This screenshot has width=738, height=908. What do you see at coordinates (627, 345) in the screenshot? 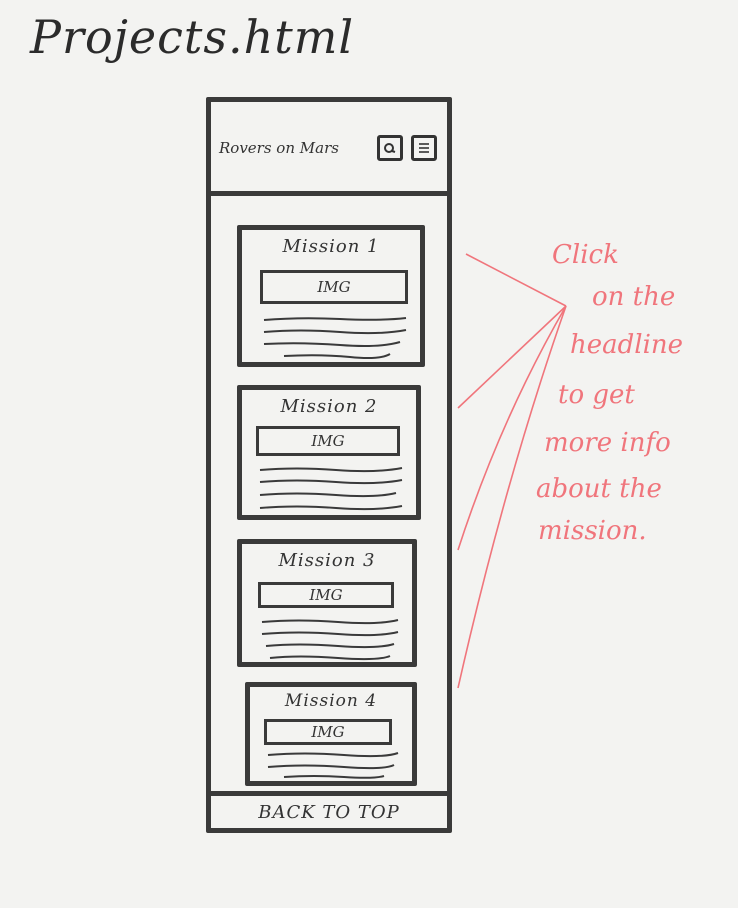
I see `annotation-line: headline` at bounding box center [627, 345].